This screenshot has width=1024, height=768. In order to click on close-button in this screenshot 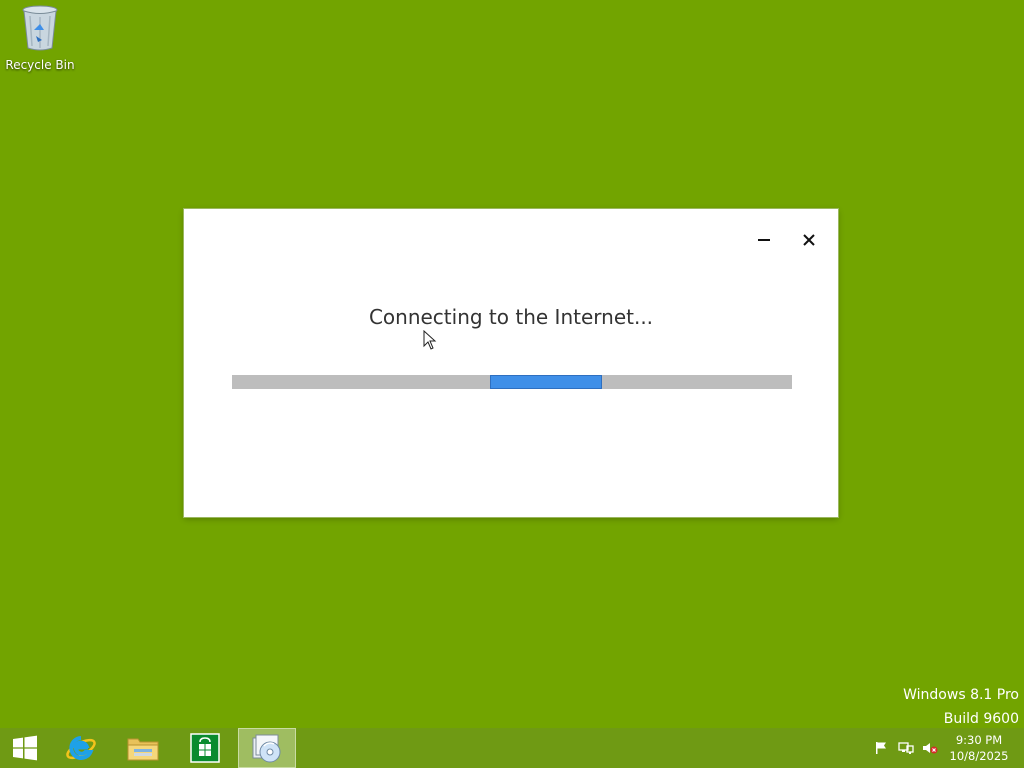, I will do `click(809, 240)`.